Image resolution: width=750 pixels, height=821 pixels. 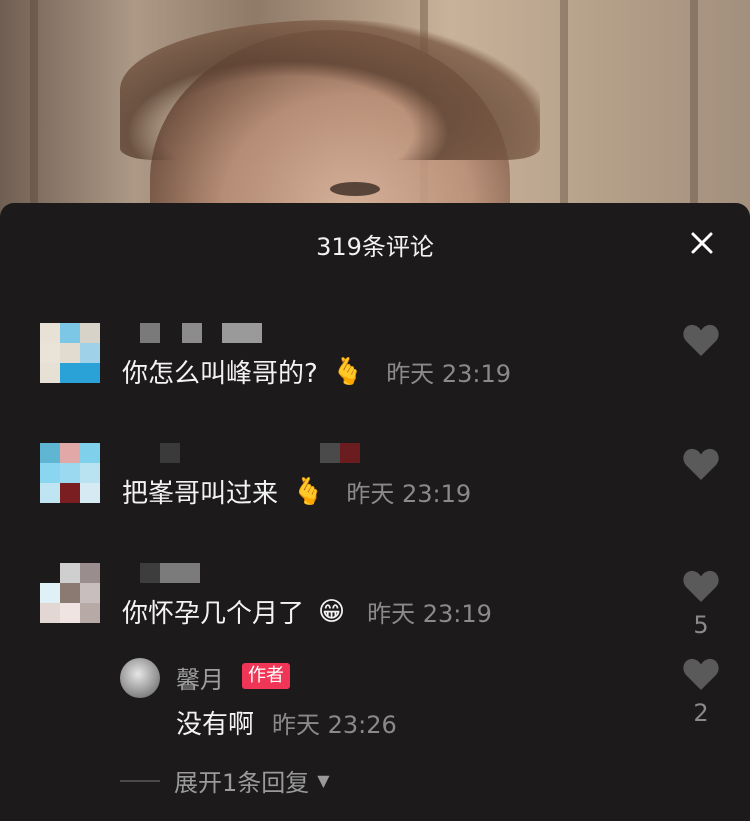 I want to click on person-eye, so click(x=355, y=189).